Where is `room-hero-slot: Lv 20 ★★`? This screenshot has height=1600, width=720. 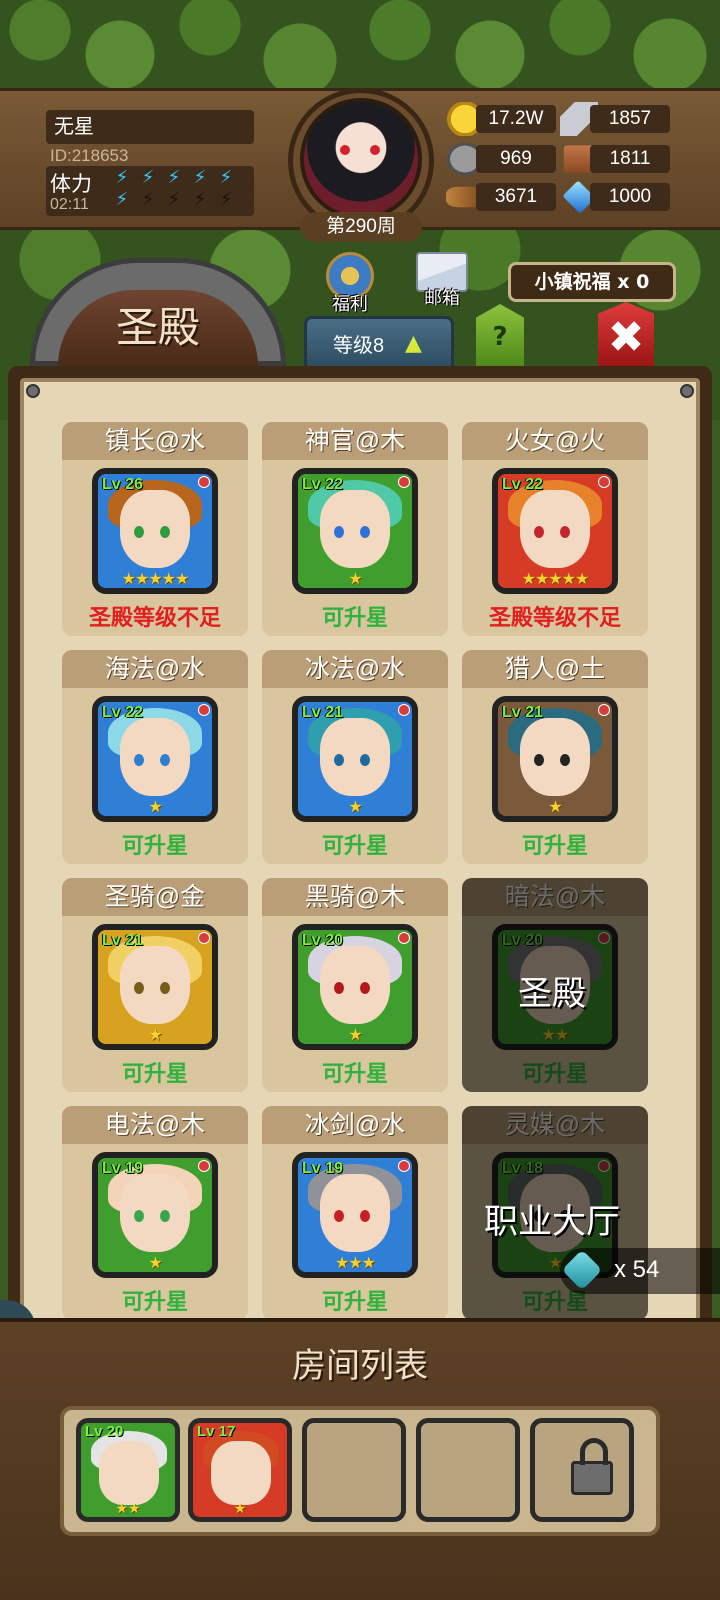 room-hero-slot: Lv 20 ★★ is located at coordinates (128, 1470).